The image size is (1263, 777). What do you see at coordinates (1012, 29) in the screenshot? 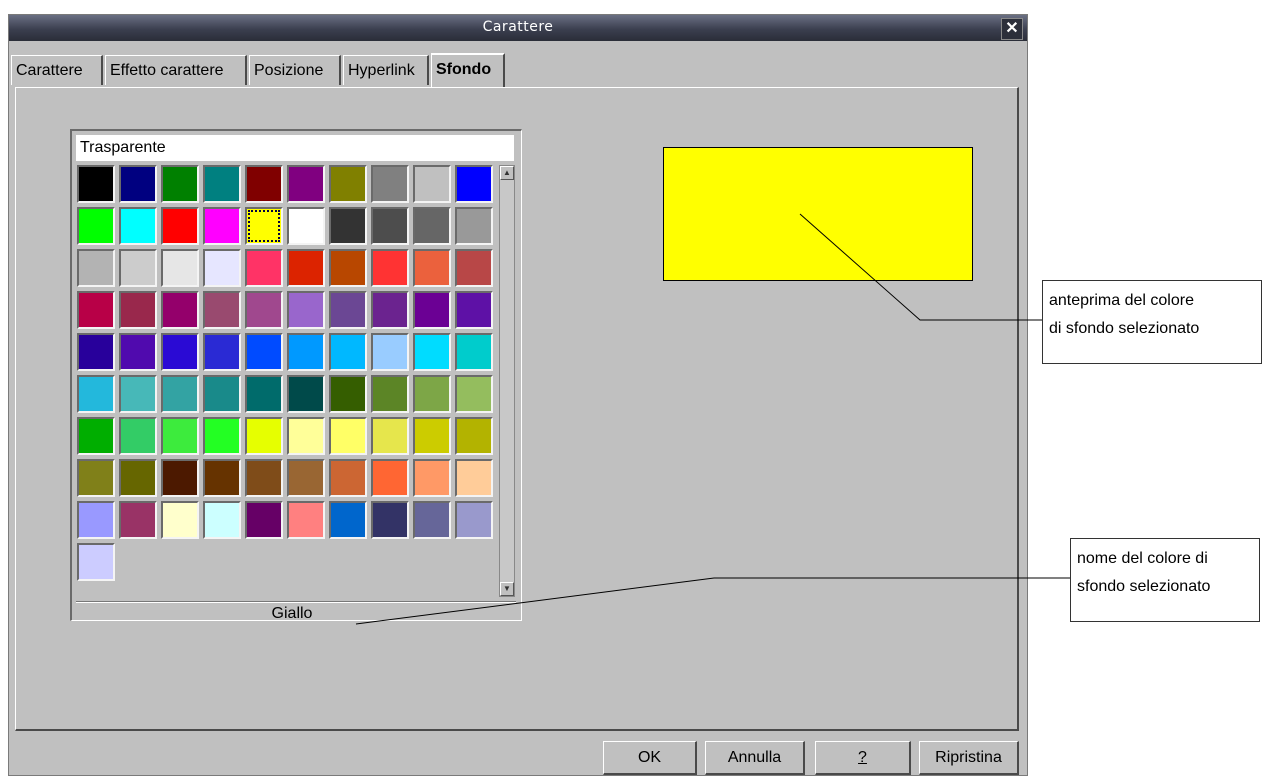
I see `close-icon: ✕` at bounding box center [1012, 29].